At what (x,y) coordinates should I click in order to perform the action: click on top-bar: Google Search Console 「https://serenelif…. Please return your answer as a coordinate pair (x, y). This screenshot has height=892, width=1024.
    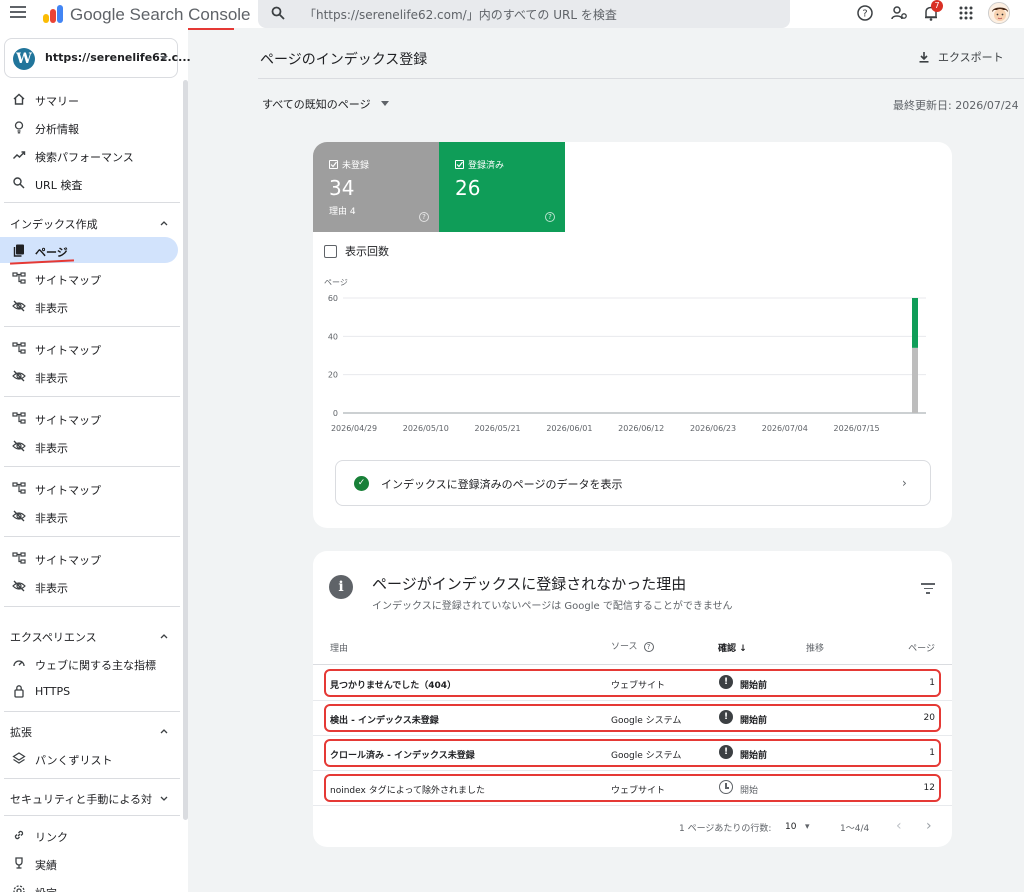
    Looking at the image, I should click on (512, 14).